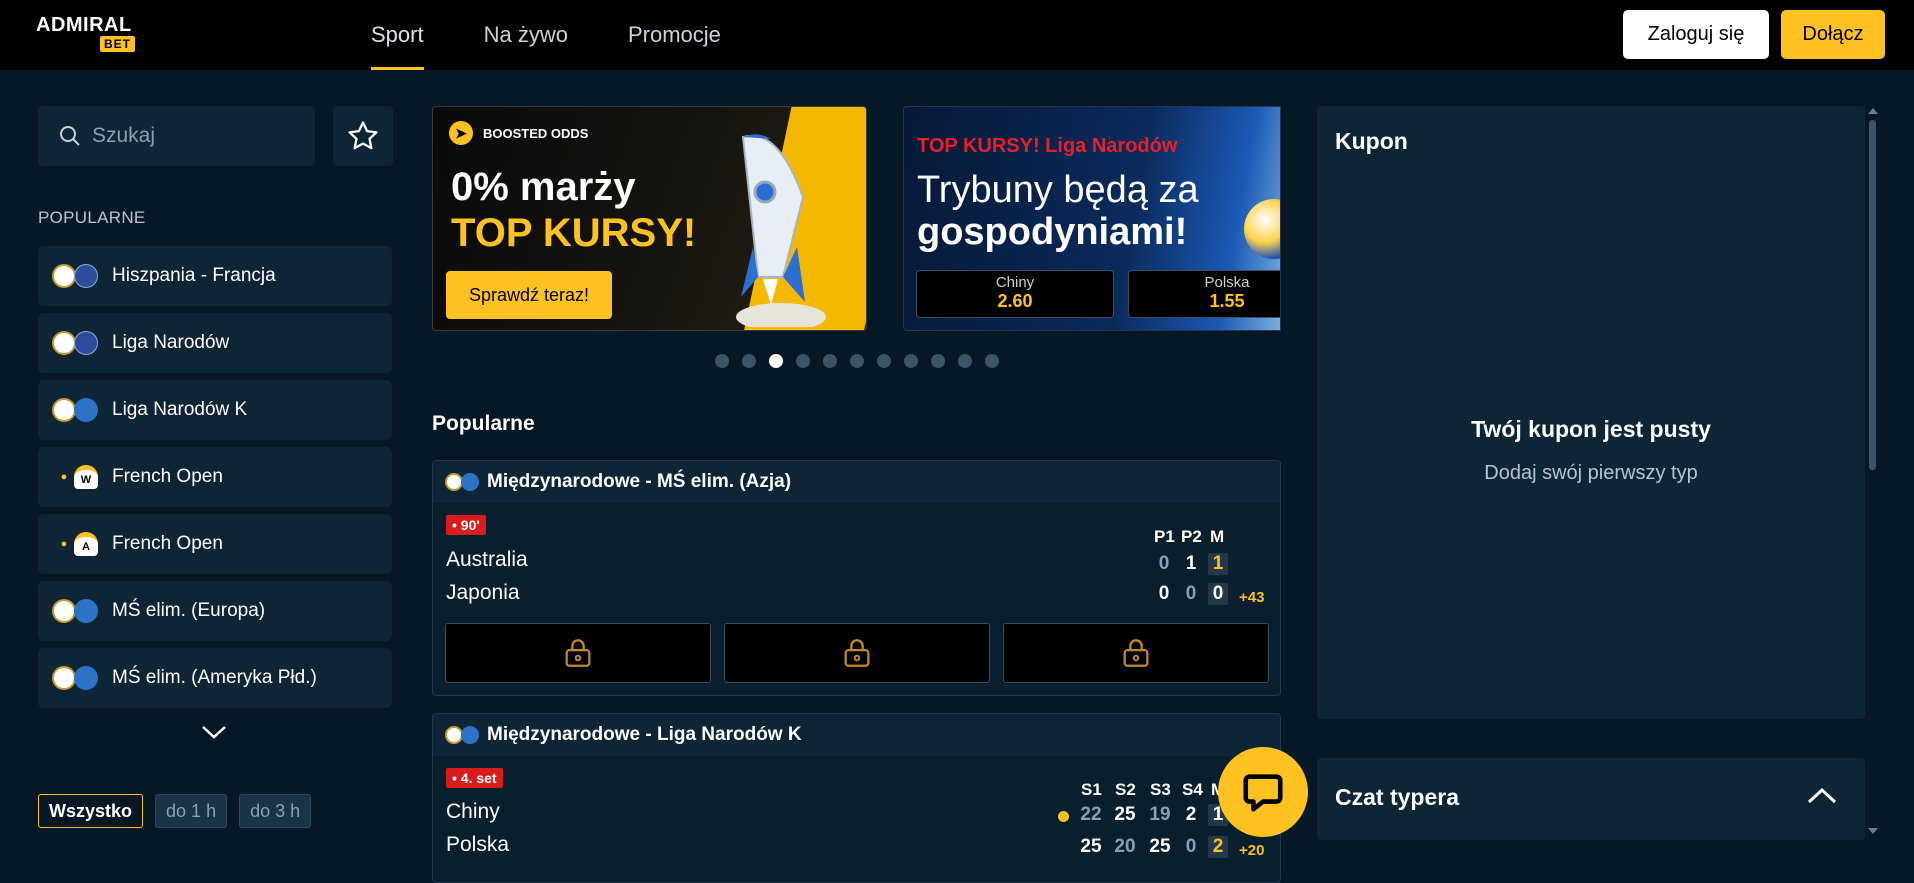 Image resolution: width=1914 pixels, height=883 pixels. Describe the element at coordinates (856, 482) in the screenshot. I see `event-league-header: Międzynarodowe - MŚ elim. (Azja)` at that location.